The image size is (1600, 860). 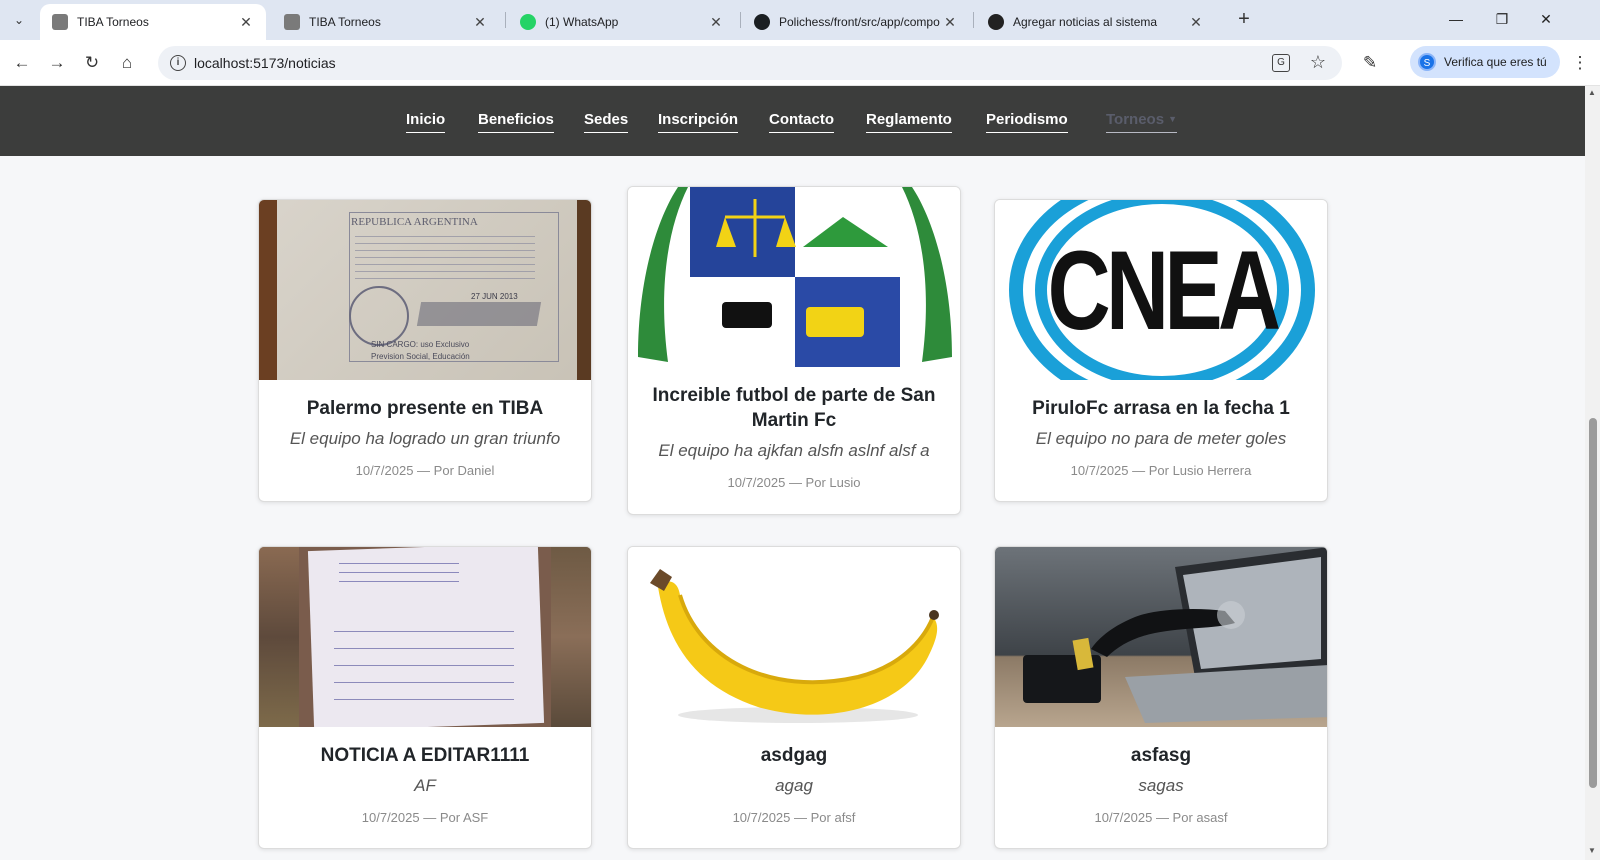 I want to click on news-meta: 10/7/2025 — Por ASF, so click(x=425, y=817).